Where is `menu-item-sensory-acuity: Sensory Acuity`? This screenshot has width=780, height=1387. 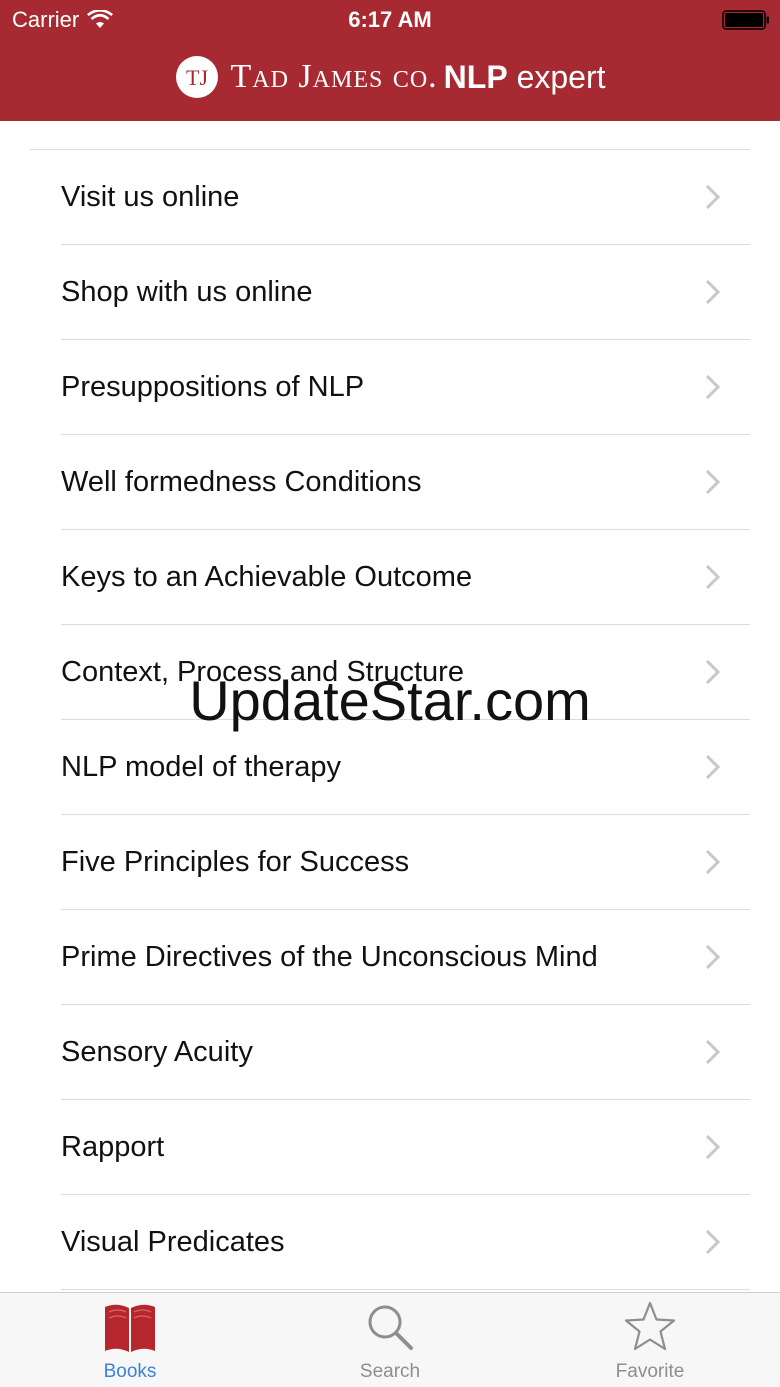
menu-item-sensory-acuity: Sensory Acuity is located at coordinates (405, 1052).